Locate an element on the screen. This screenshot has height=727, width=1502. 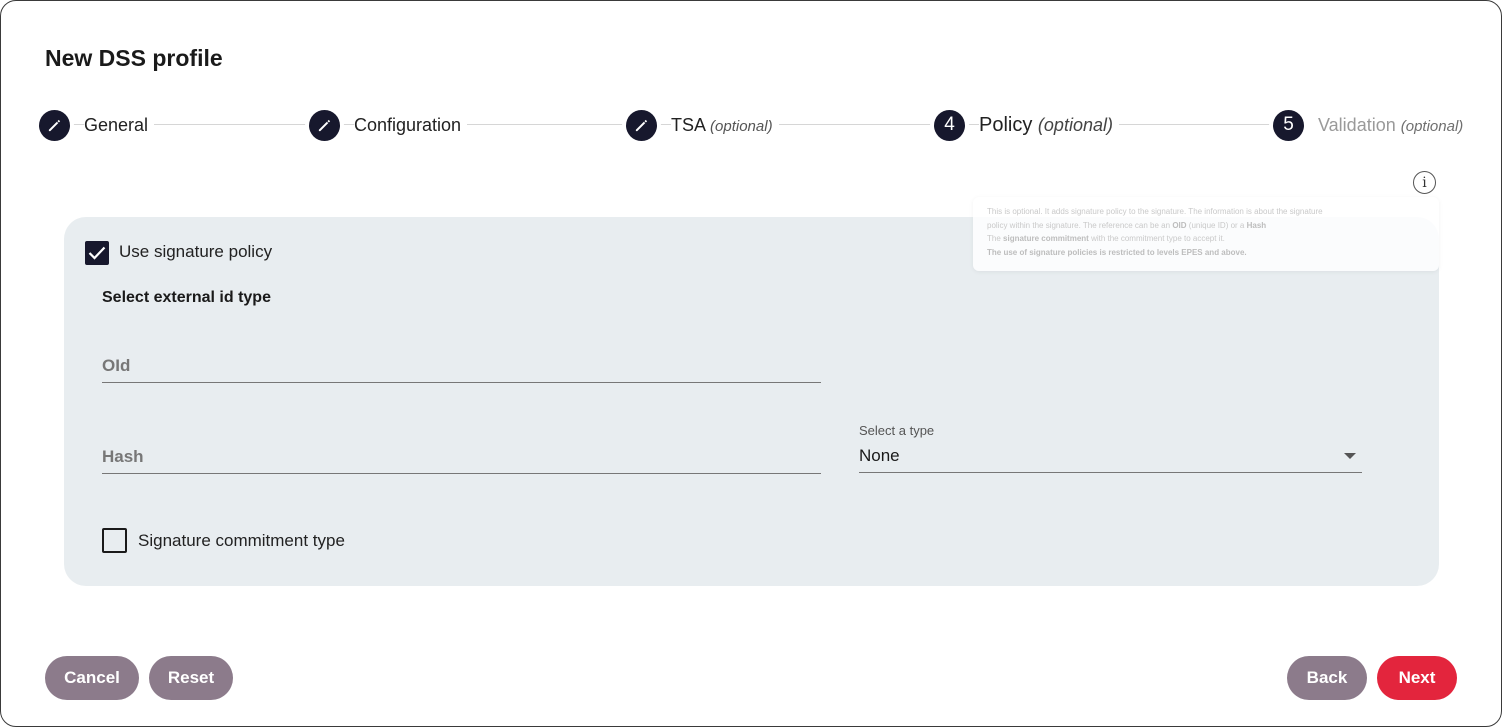
hash-input is located at coordinates (461, 457).